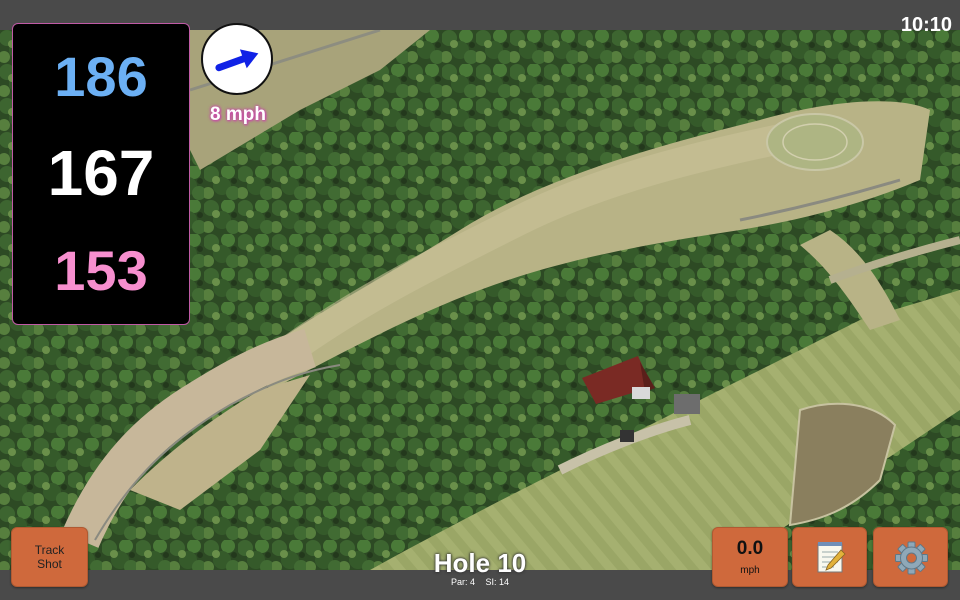 This screenshot has height=600, width=960. What do you see at coordinates (926, 25) in the screenshot?
I see `clock: 10:10` at bounding box center [926, 25].